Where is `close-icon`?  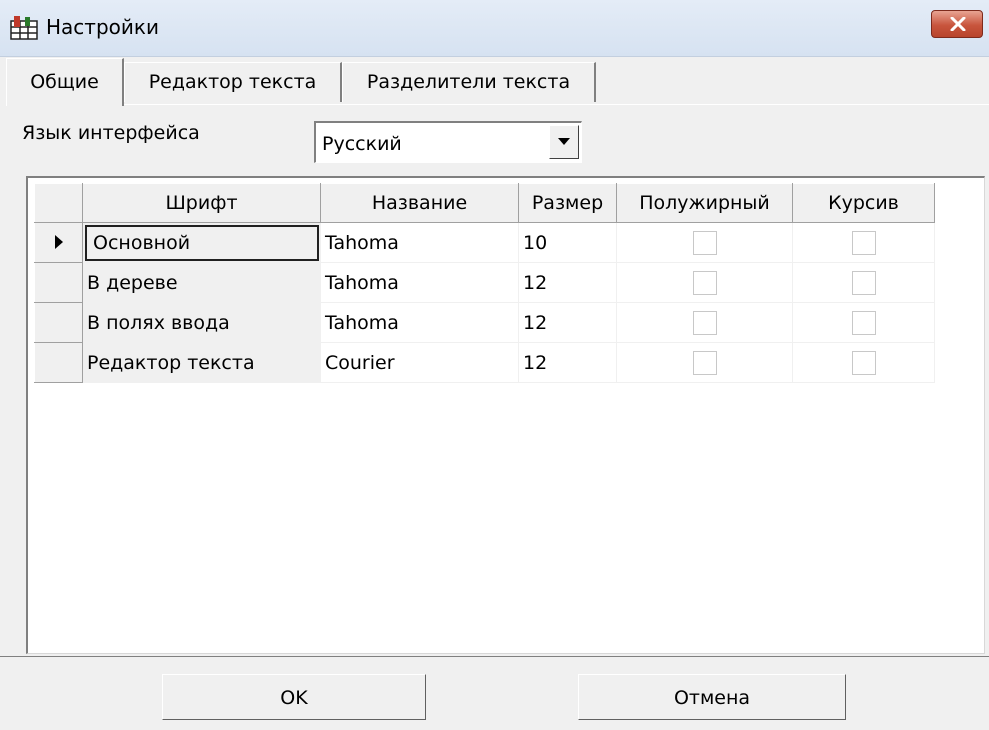 close-icon is located at coordinates (958, 24).